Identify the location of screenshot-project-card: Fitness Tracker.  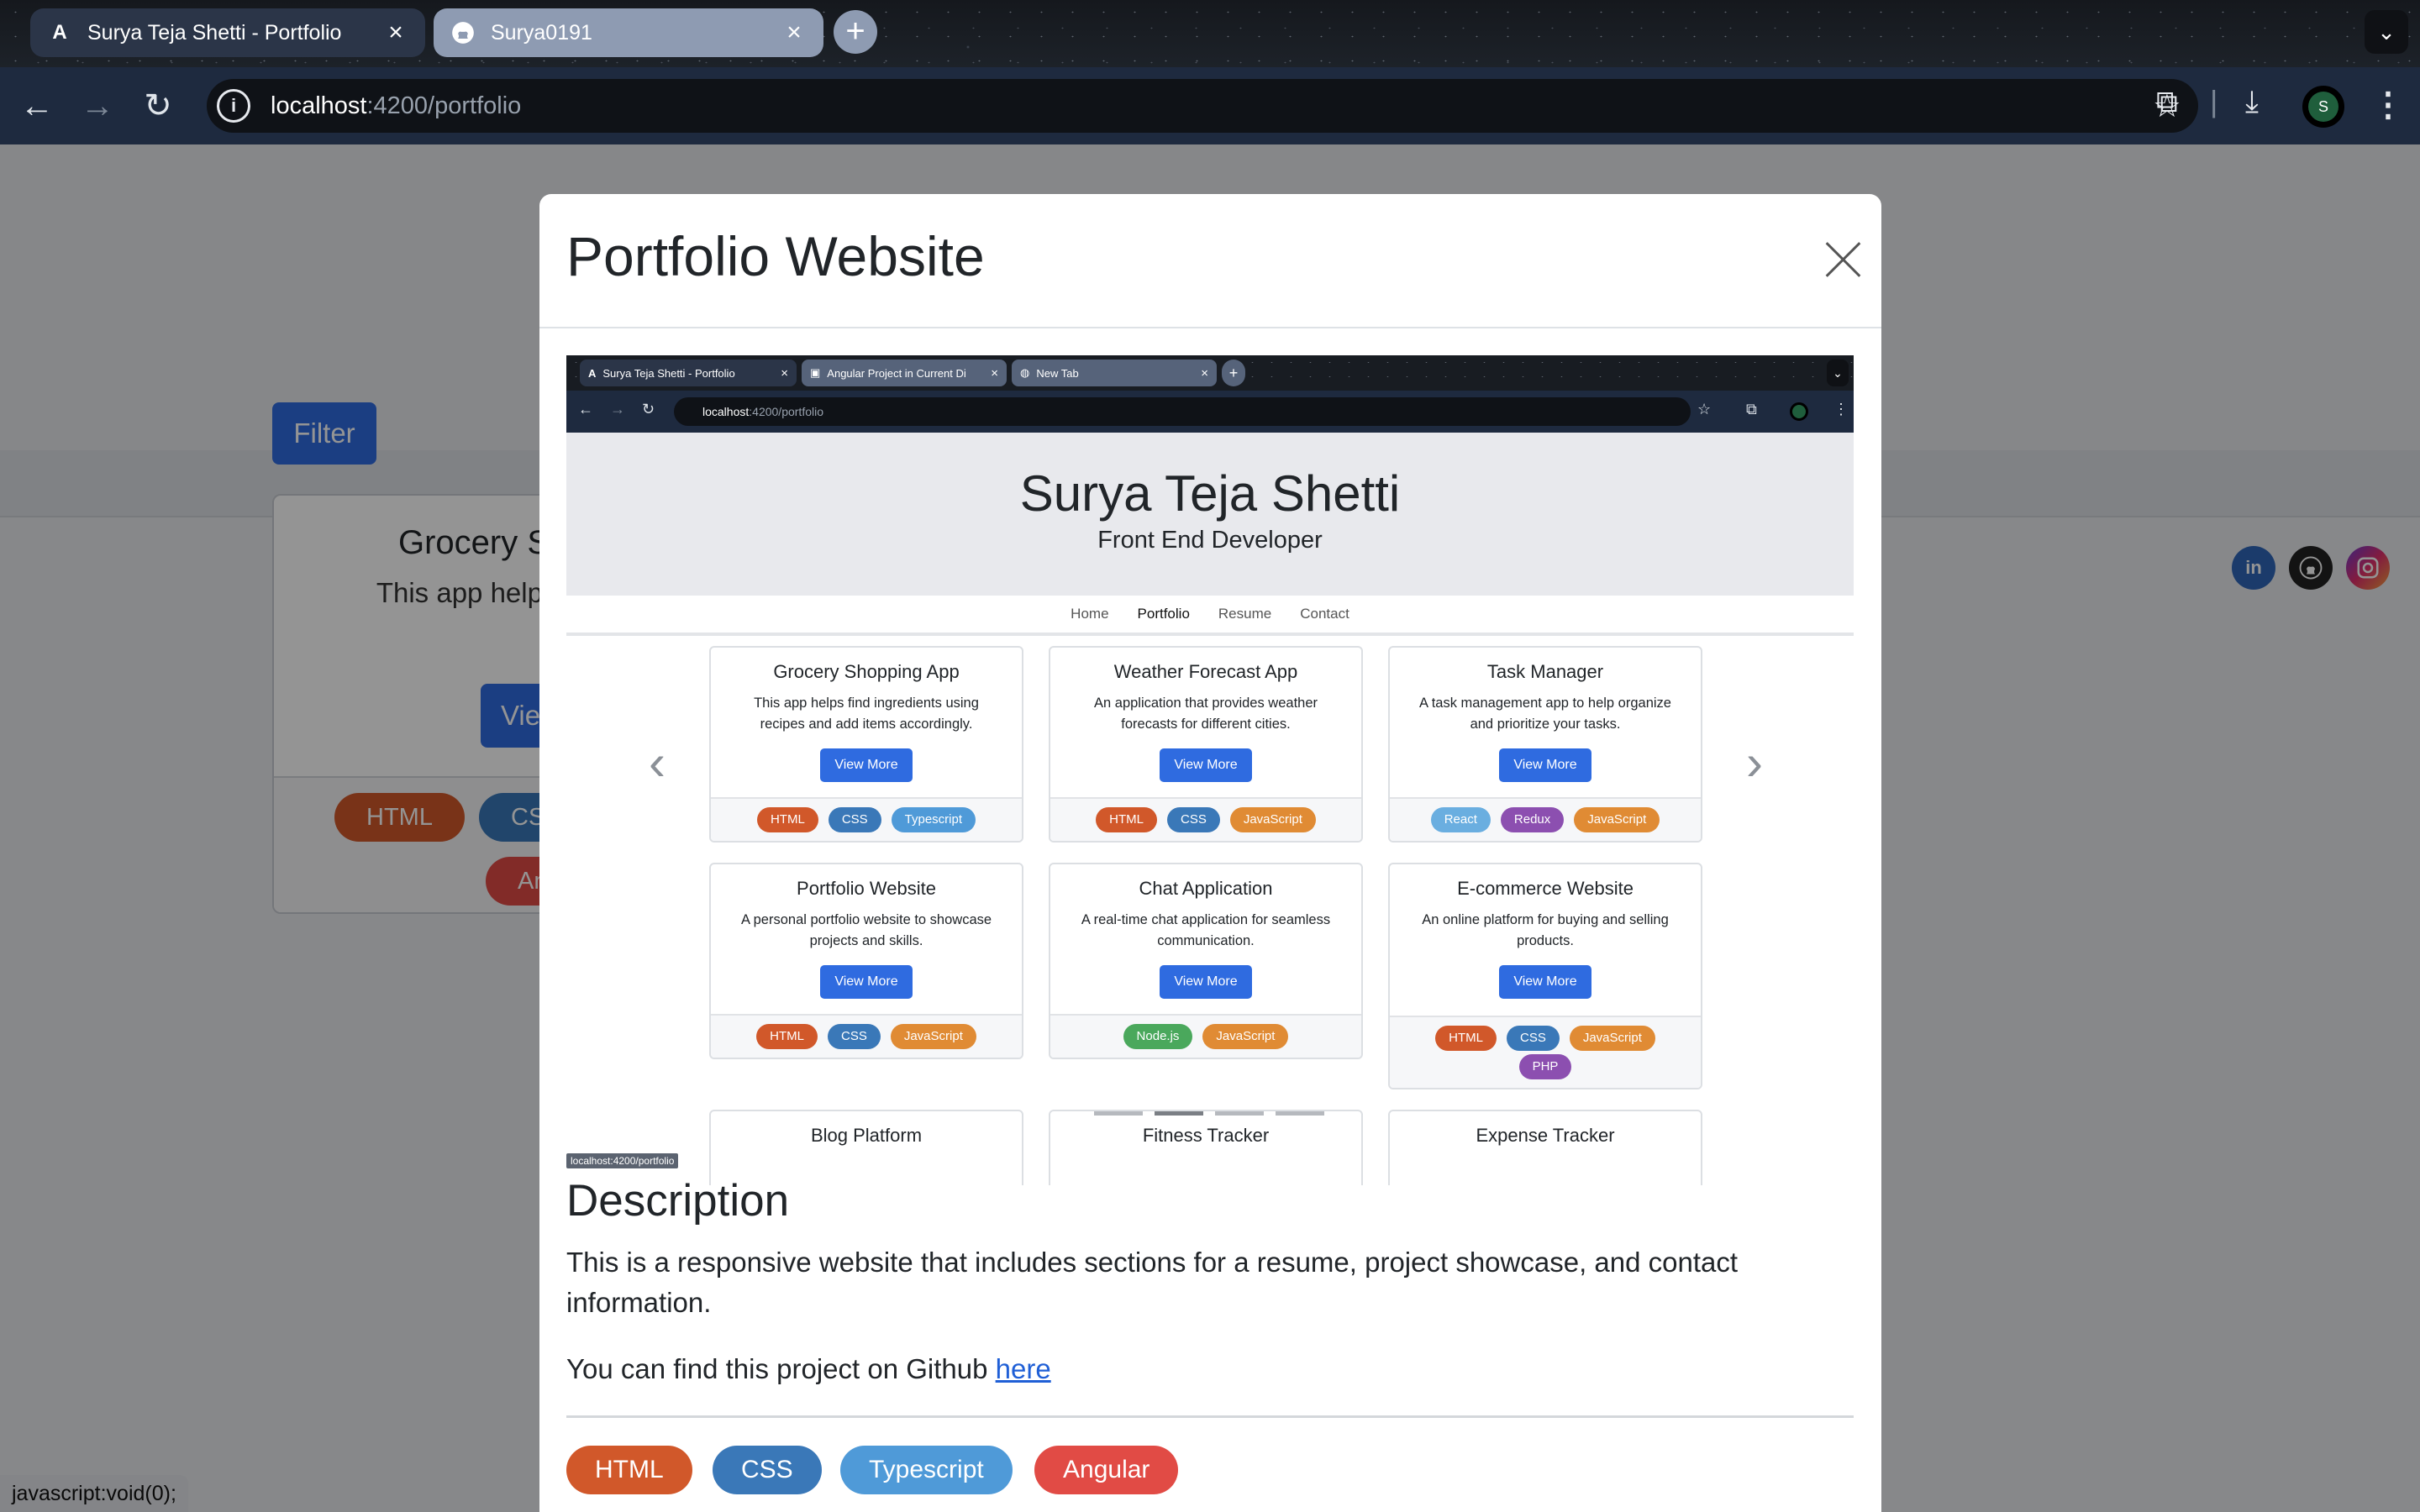
(1206, 1147).